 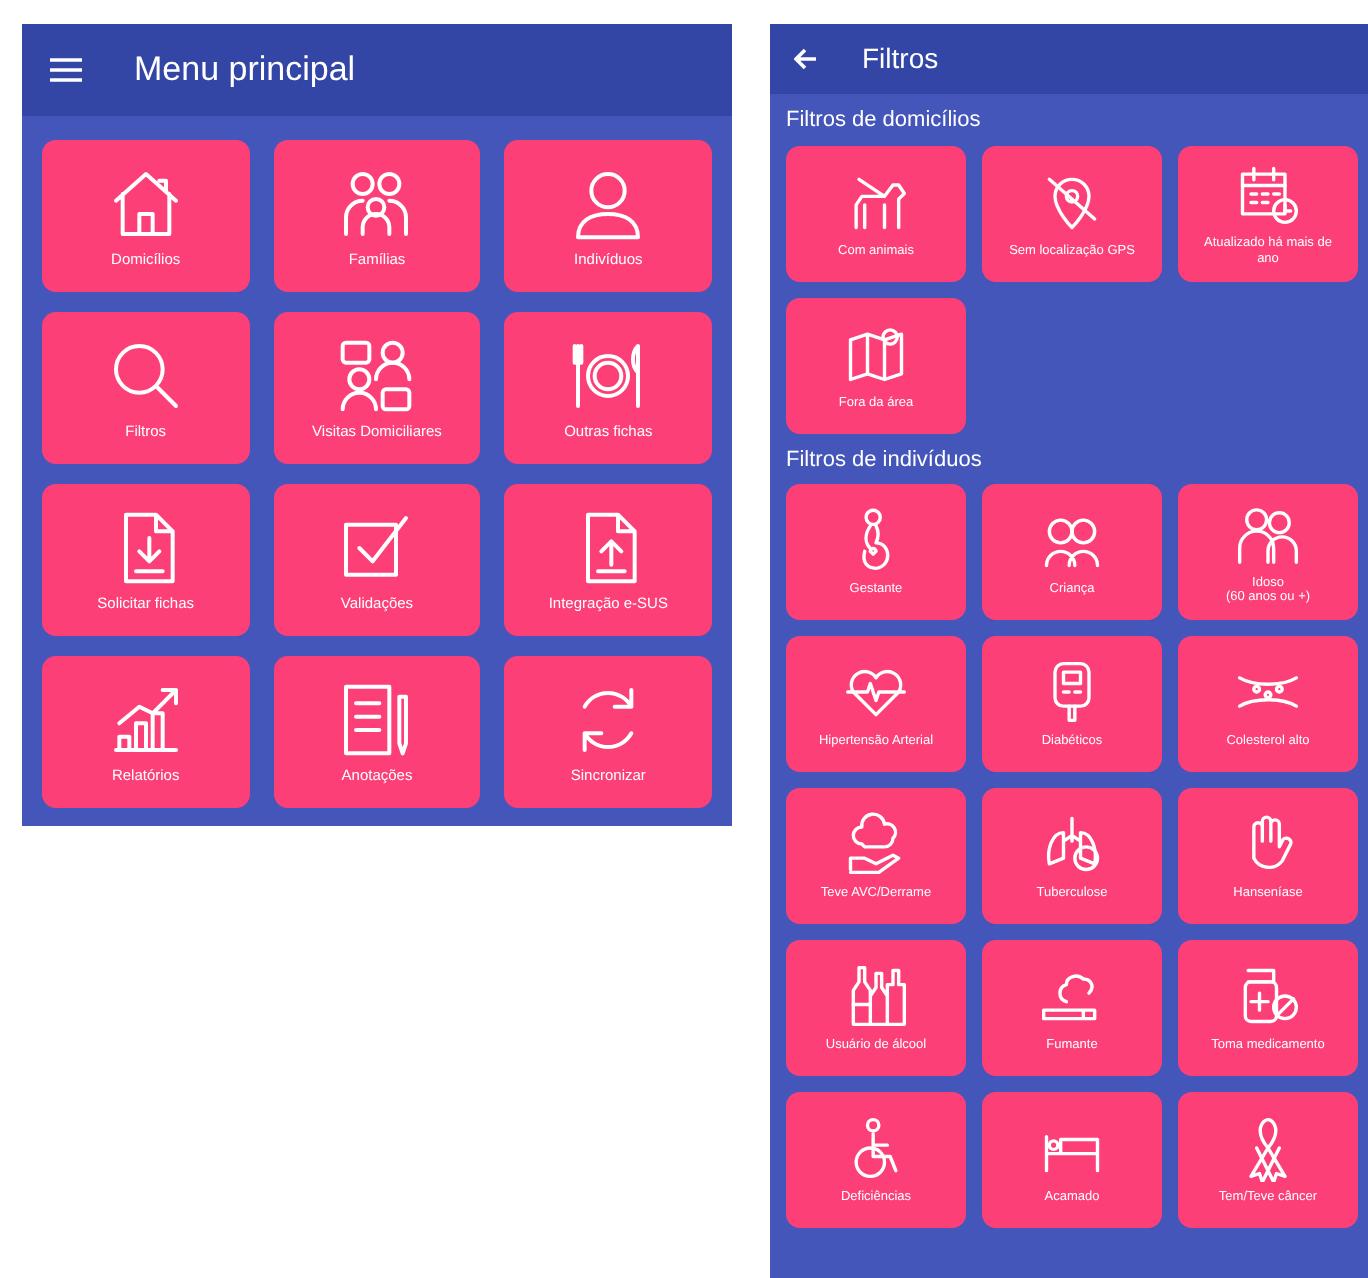 What do you see at coordinates (806, 59) in the screenshot?
I see `back-arrow-icon` at bounding box center [806, 59].